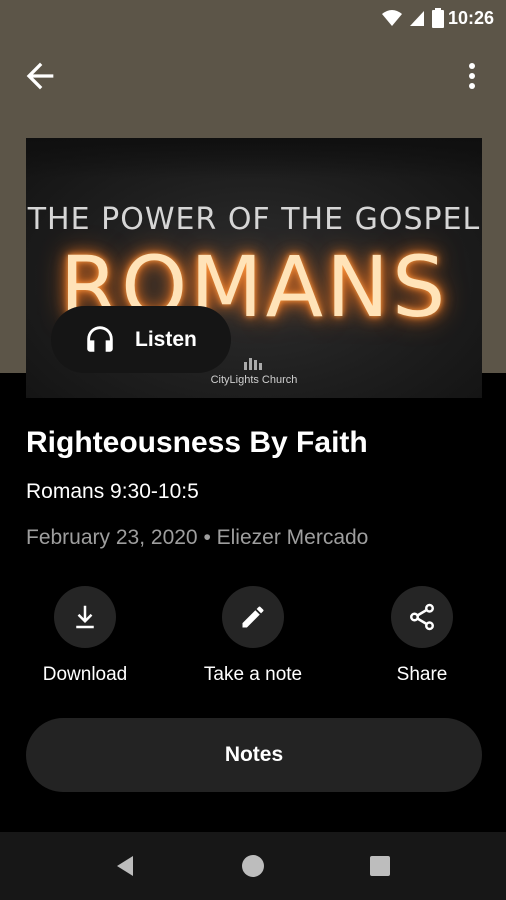 This screenshot has height=900, width=506. What do you see at coordinates (197, 537) in the screenshot?
I see `sermon-meta: February 23, 2020 • Eliezer Mercado` at bounding box center [197, 537].